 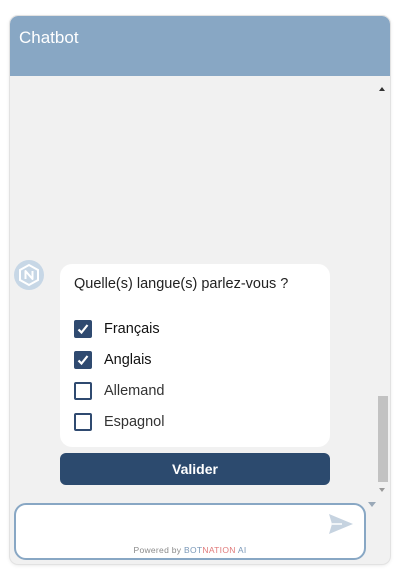 What do you see at coordinates (382, 289) in the screenshot?
I see `scrollbar` at bounding box center [382, 289].